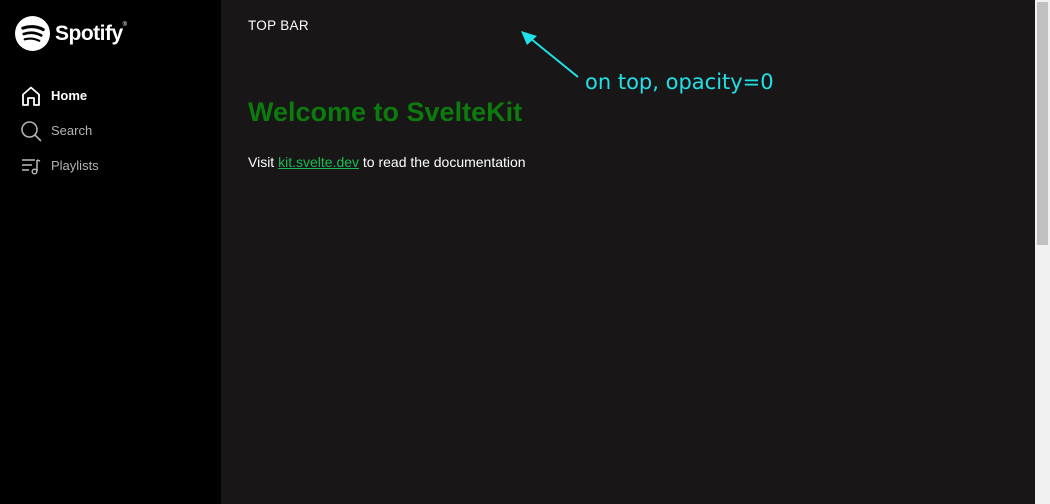 This screenshot has height=504, width=1050. I want to click on vertical-scrollbar, so click(1042, 252).